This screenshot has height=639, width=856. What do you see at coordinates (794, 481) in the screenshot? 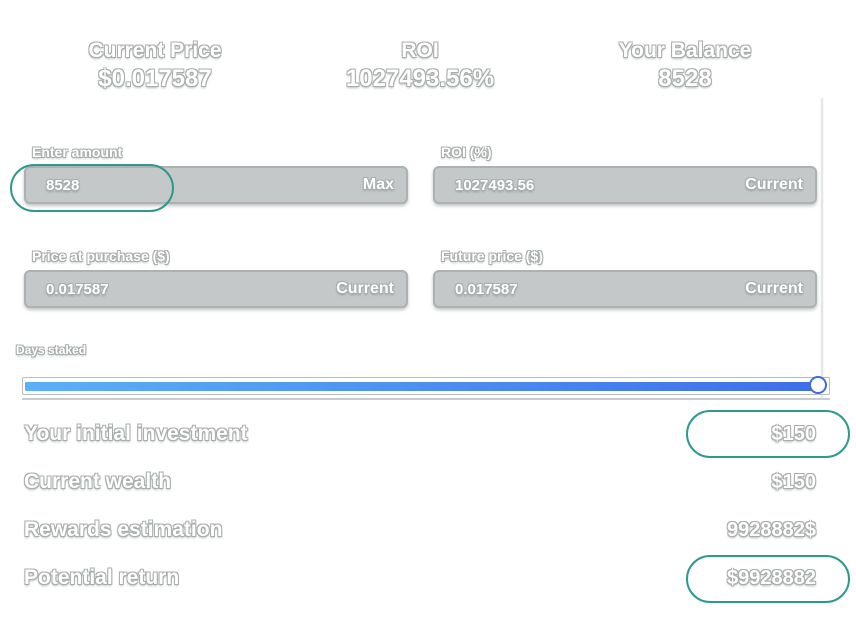
I see `current-wealth-value: $150` at bounding box center [794, 481].